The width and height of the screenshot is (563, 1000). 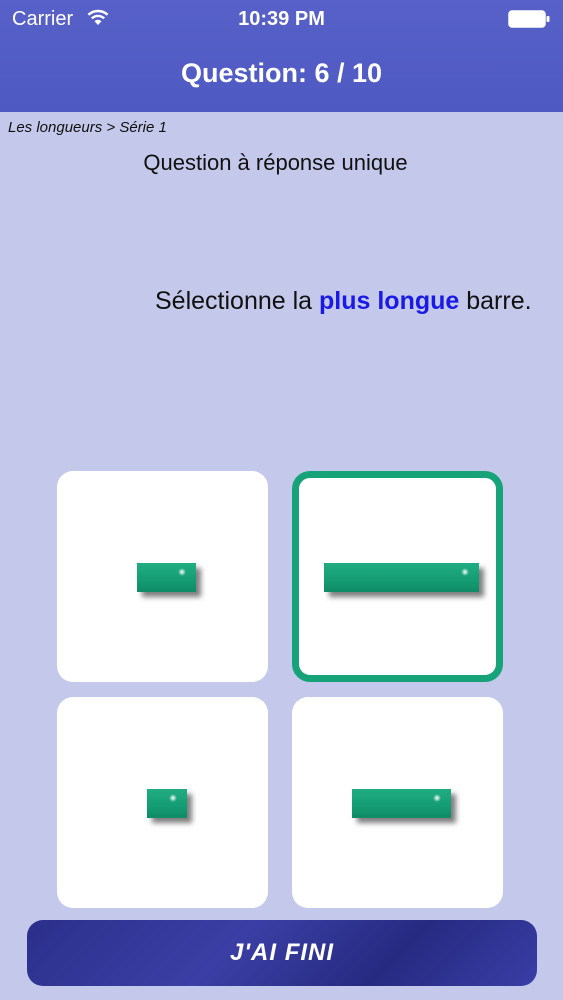 I want to click on prompt-text-after: barre., so click(x=495, y=301).